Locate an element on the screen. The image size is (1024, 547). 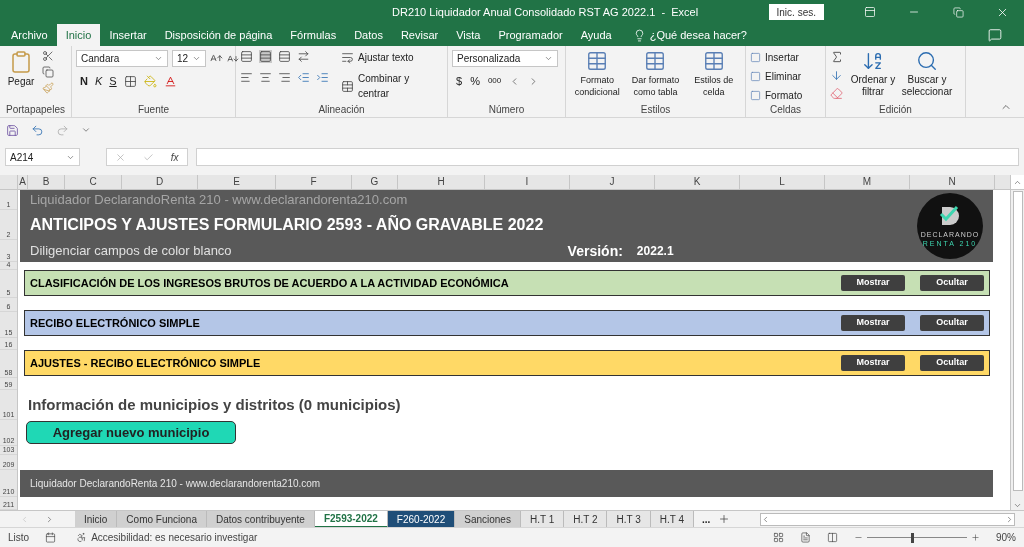
conditional-format-icon is located at coordinates (597, 61).